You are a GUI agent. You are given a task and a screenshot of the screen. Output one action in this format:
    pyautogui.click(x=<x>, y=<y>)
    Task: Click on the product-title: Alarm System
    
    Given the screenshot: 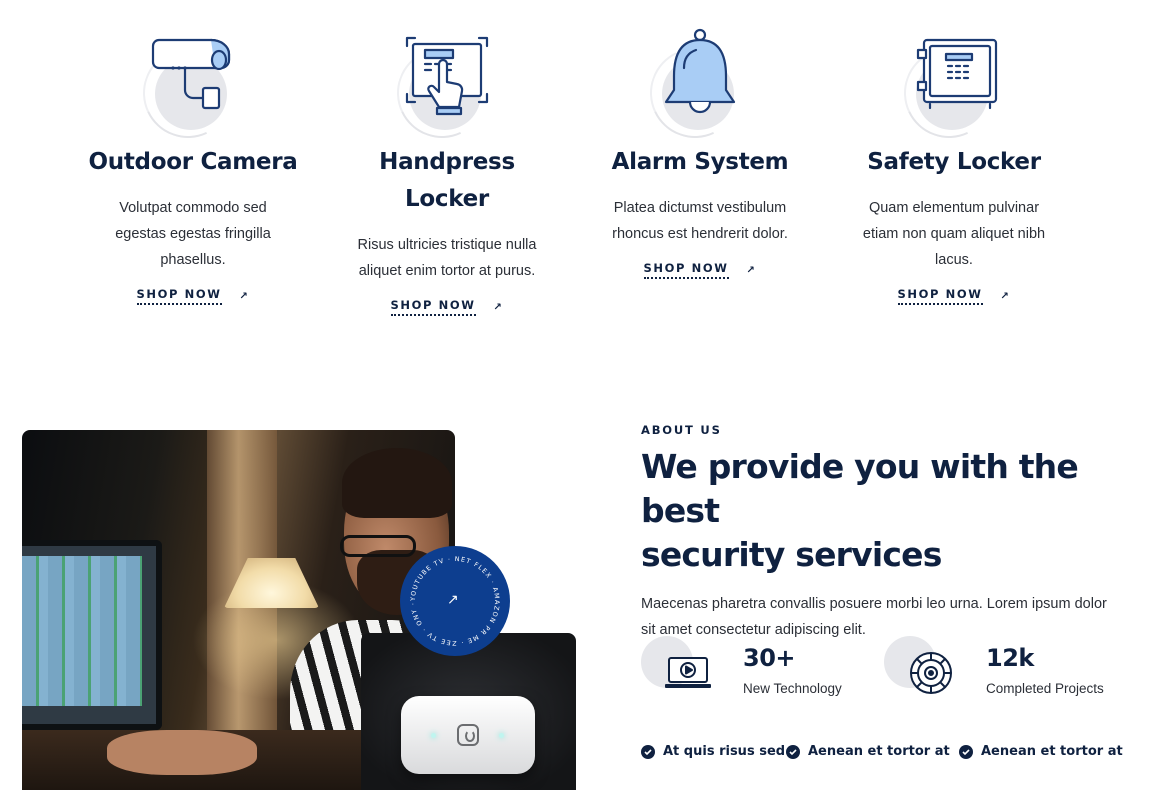 What is the action you would take?
    pyautogui.click(x=700, y=162)
    